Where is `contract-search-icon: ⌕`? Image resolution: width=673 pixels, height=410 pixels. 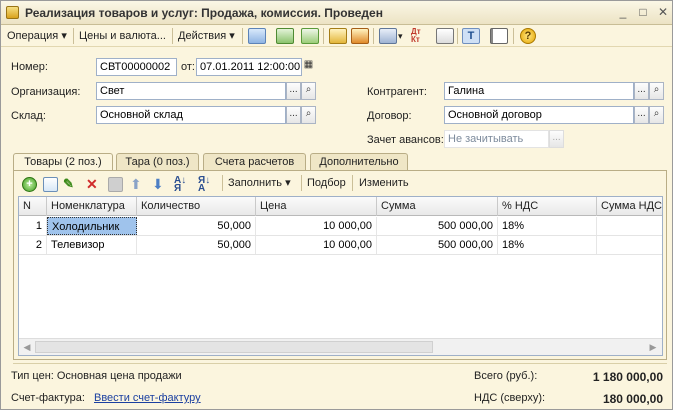 contract-search-icon: ⌕ is located at coordinates (656, 115).